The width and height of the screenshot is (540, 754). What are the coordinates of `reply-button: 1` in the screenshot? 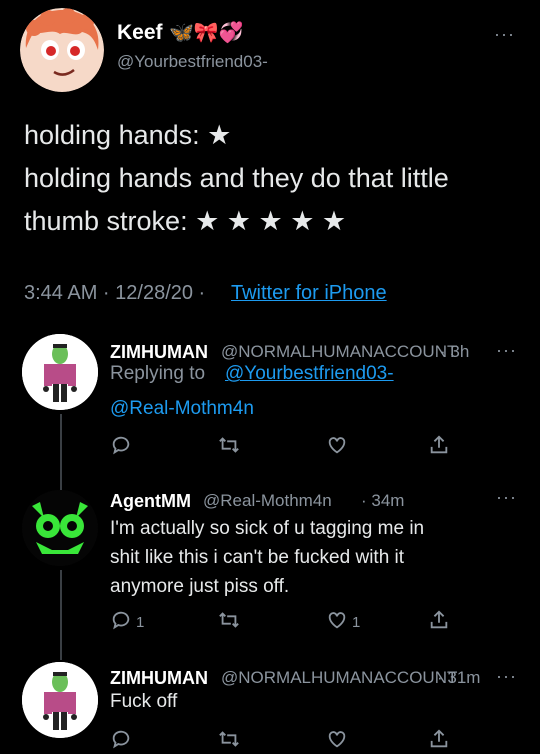 It's located at (127, 622).